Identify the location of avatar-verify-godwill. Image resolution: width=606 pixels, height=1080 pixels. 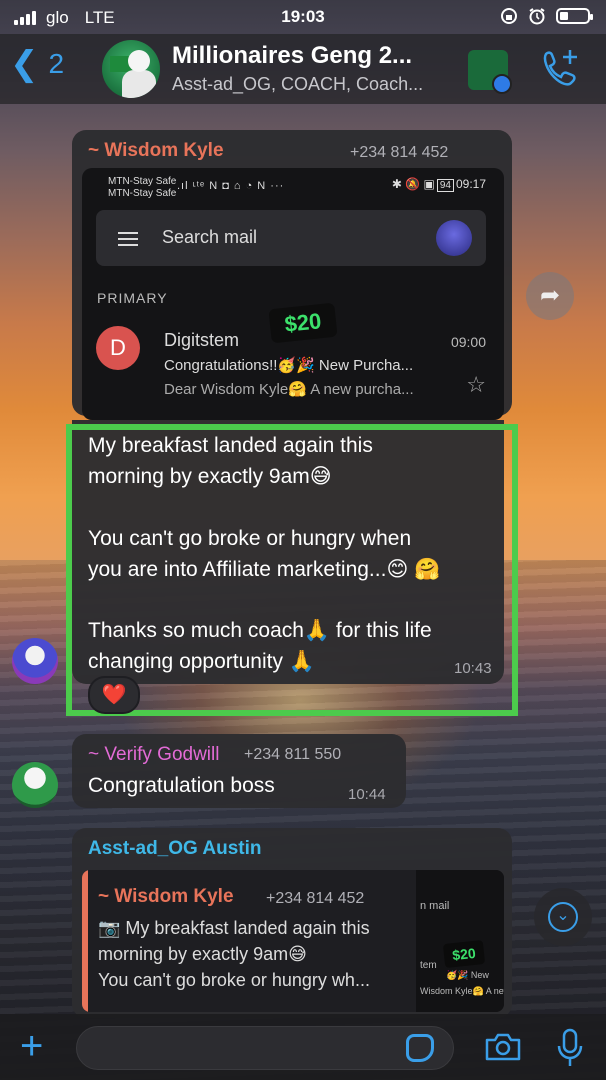
(35, 785).